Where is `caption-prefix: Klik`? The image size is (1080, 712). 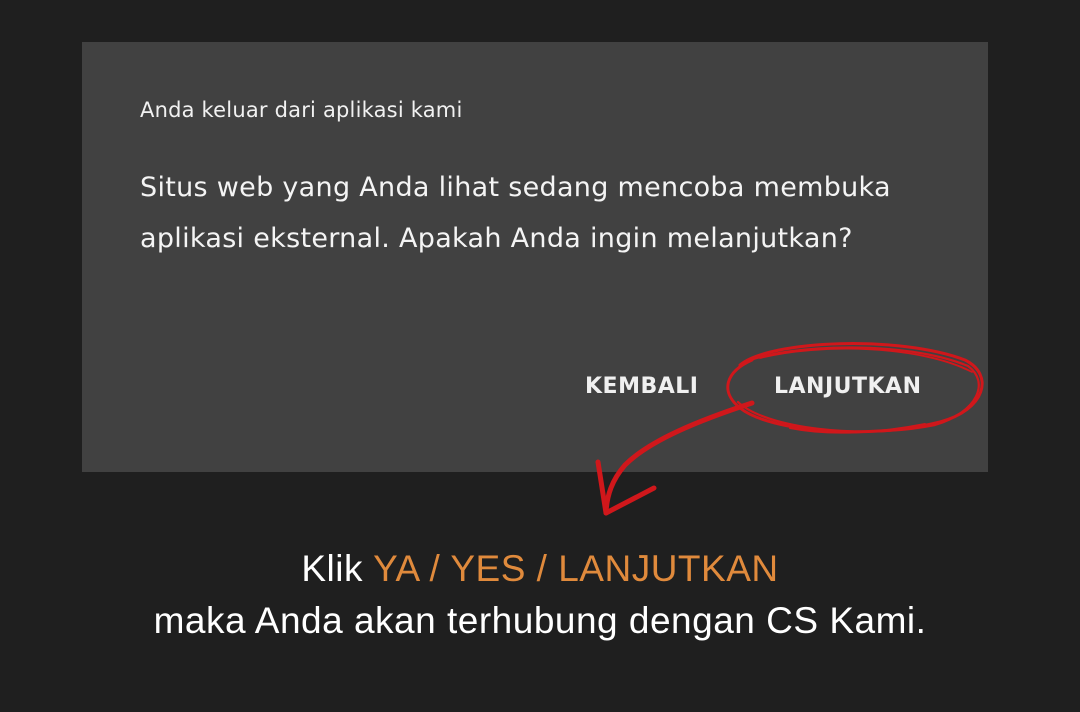
caption-prefix: Klik is located at coordinates (337, 568).